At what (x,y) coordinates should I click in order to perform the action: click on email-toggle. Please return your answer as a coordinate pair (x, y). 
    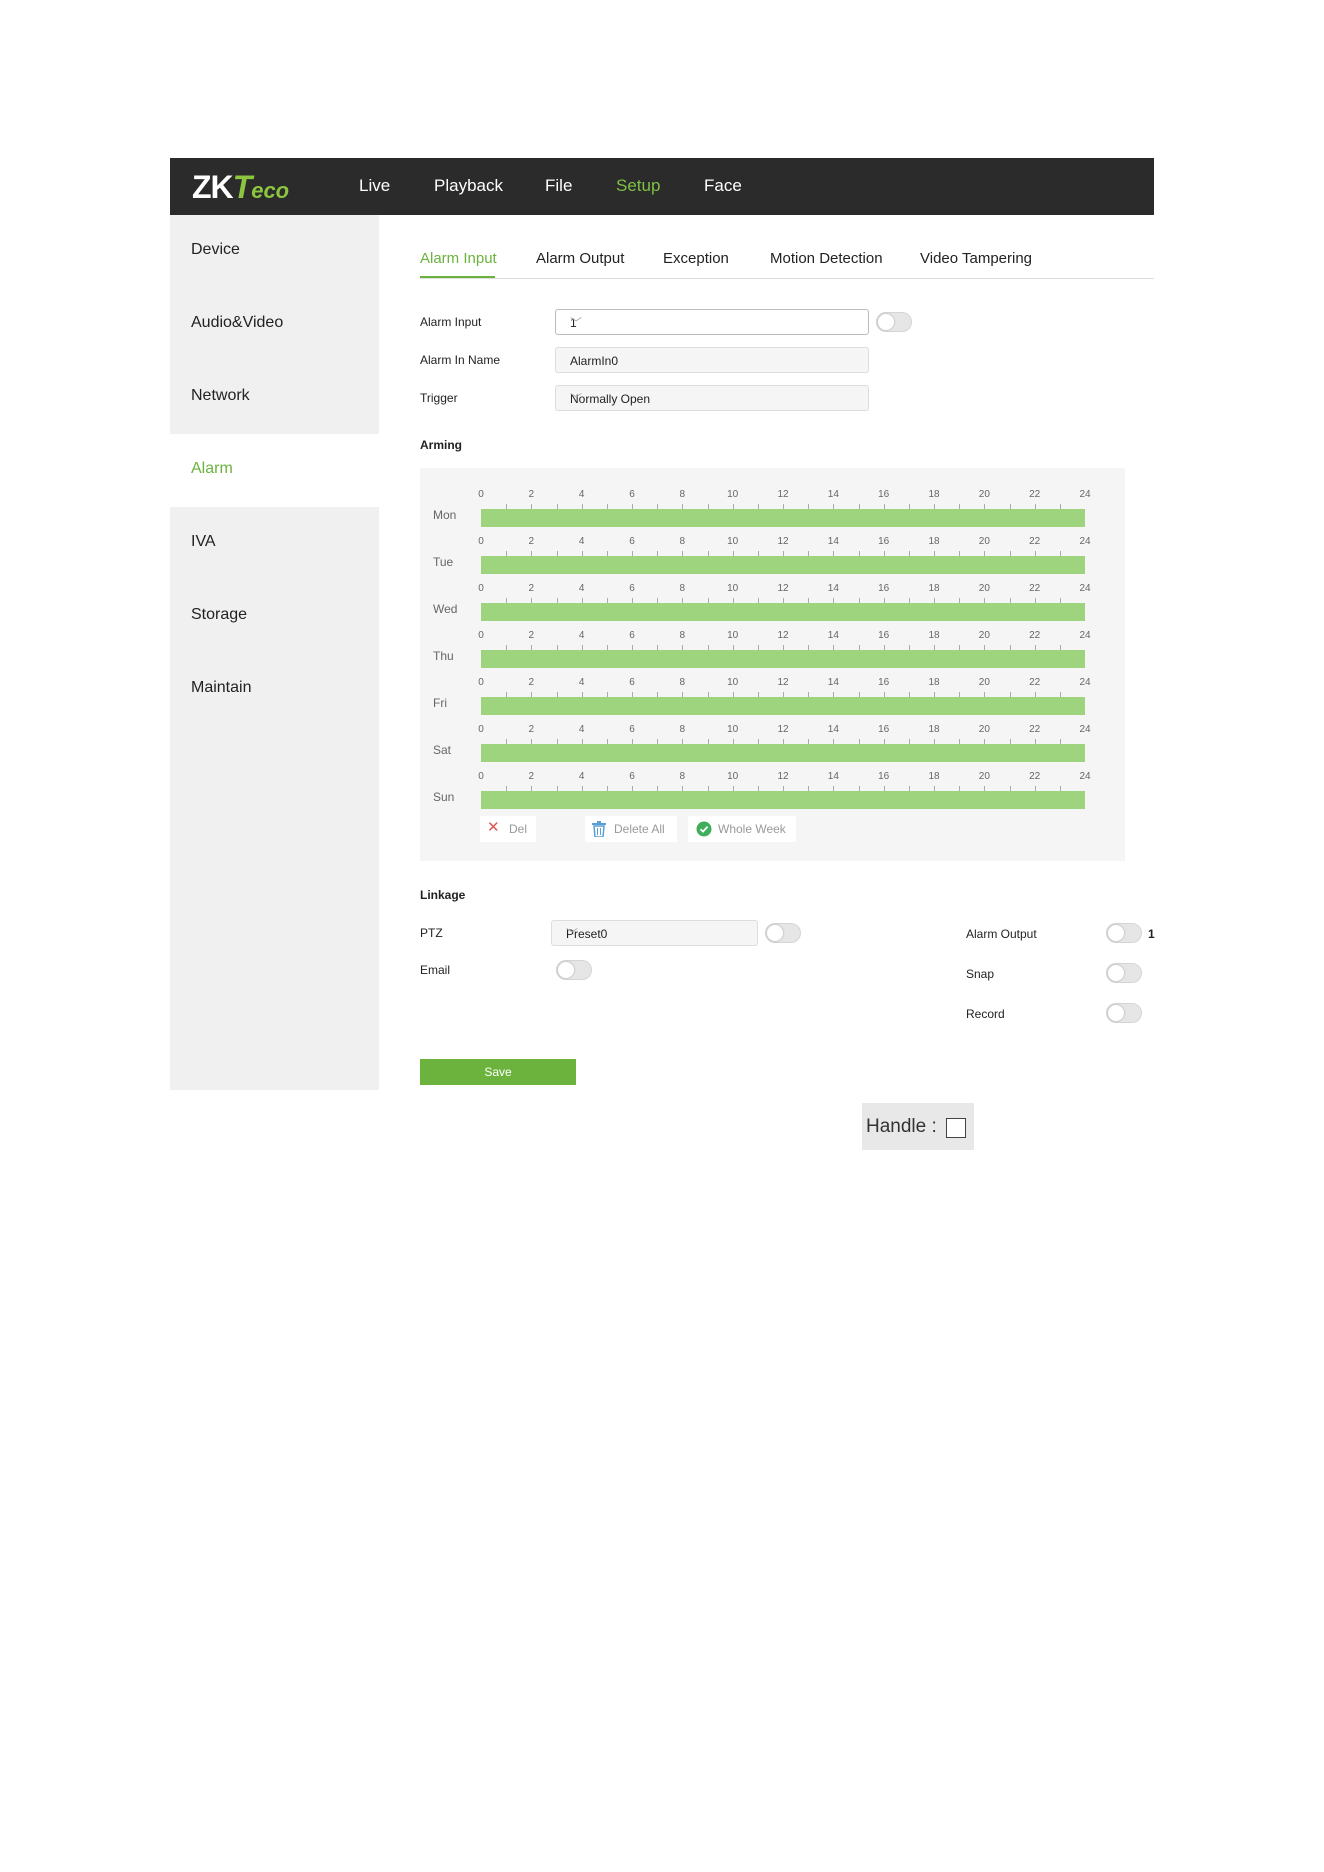
    Looking at the image, I should click on (574, 970).